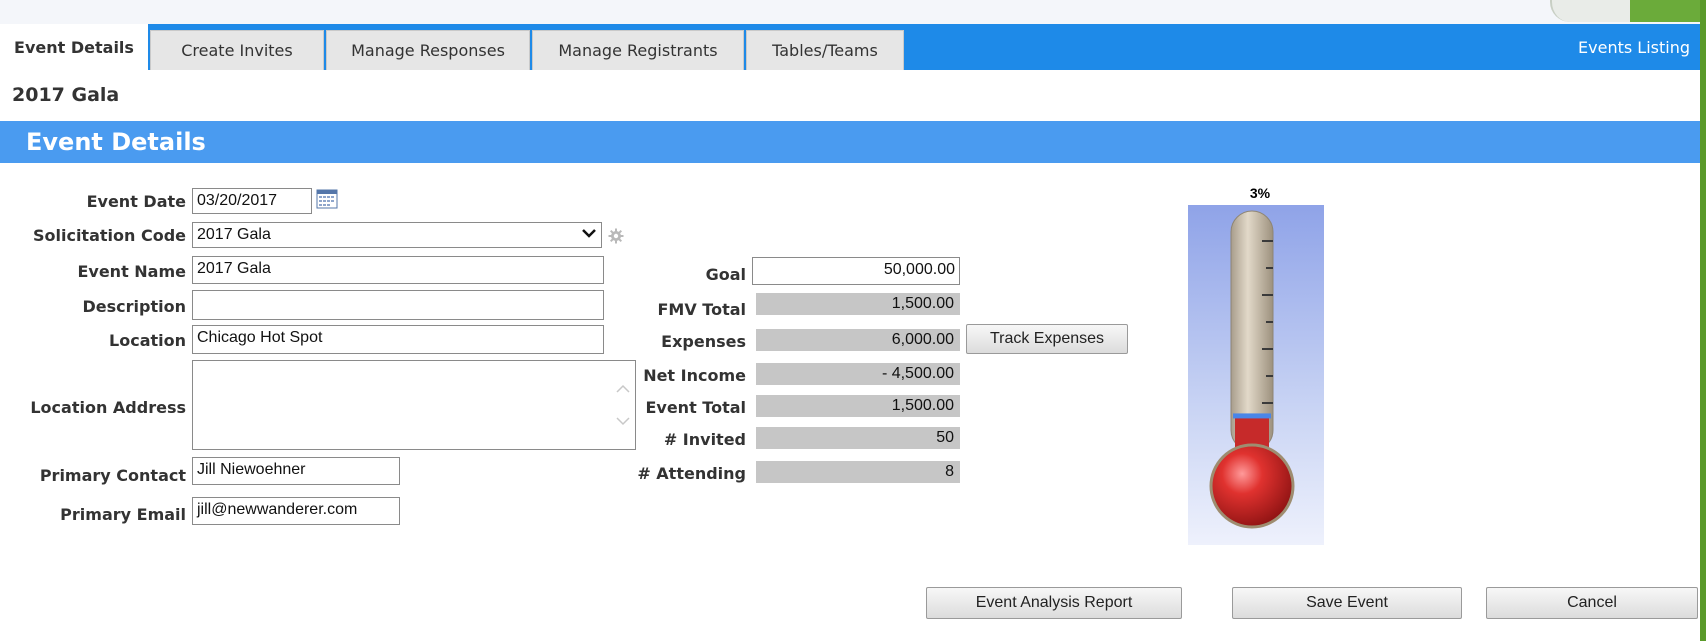  What do you see at coordinates (237, 50) in the screenshot?
I see `tab-create-invites: Create Invites` at bounding box center [237, 50].